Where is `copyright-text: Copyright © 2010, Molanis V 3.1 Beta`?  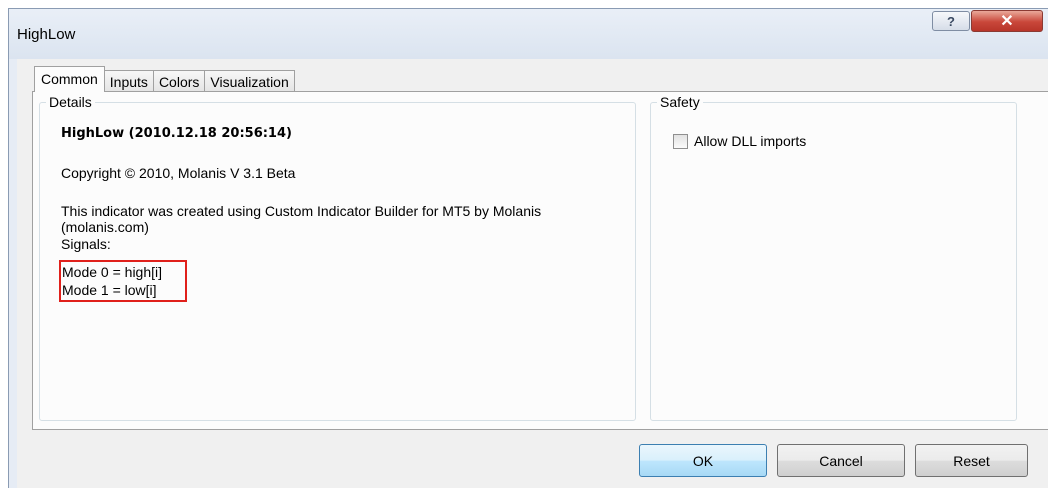 copyright-text: Copyright © 2010, Molanis V 3.1 Beta is located at coordinates (178, 173).